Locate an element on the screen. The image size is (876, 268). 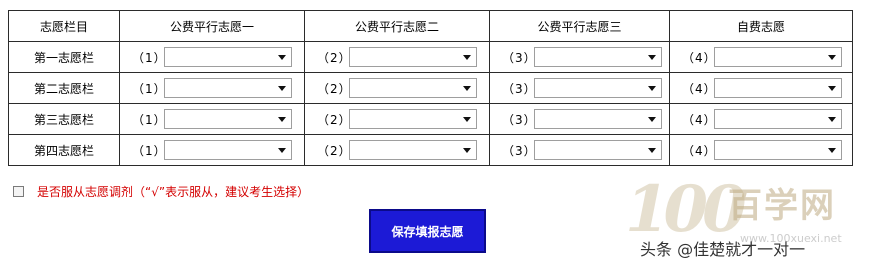
row-label: 第一志愿栏 is located at coordinates (64, 57).